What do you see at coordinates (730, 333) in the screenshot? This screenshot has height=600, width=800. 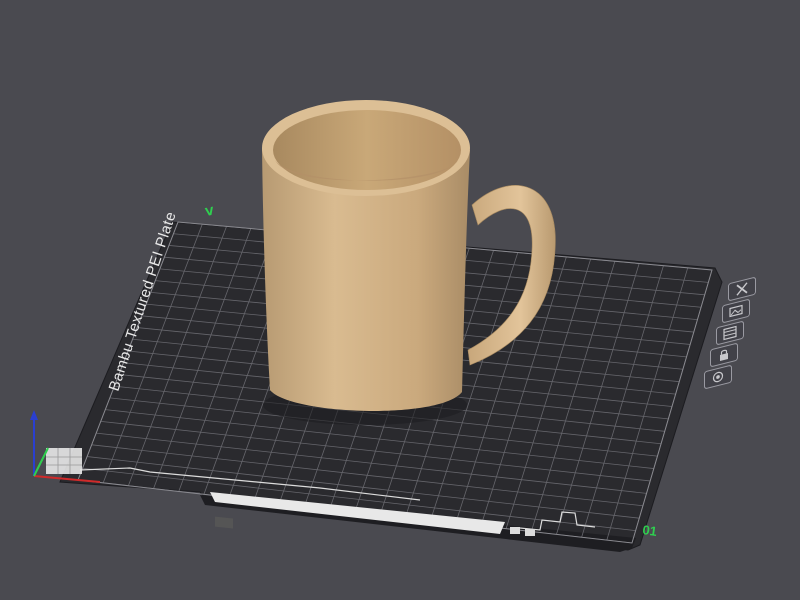 I see `grid-arrange-icon` at bounding box center [730, 333].